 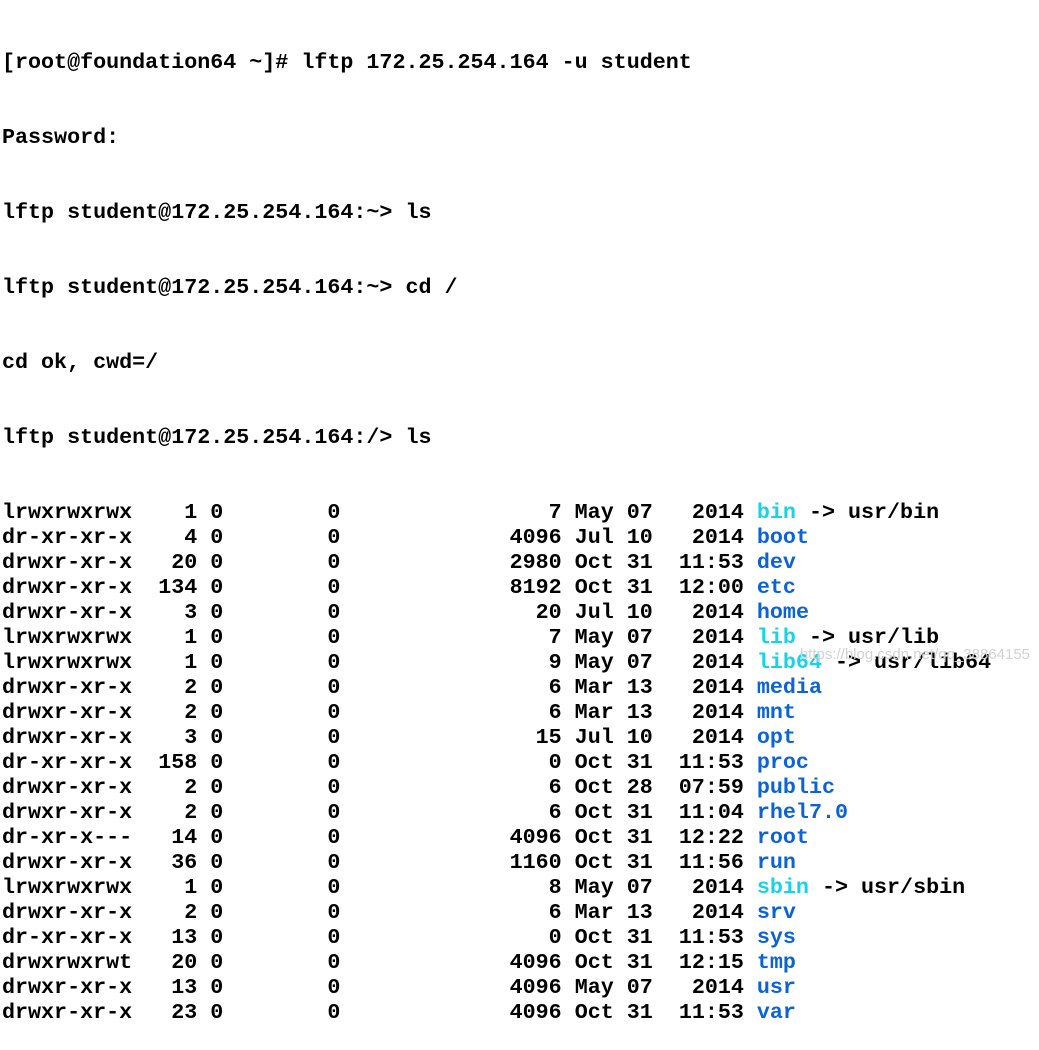 What do you see at coordinates (776, 712) in the screenshot?
I see `directory-name: mnt` at bounding box center [776, 712].